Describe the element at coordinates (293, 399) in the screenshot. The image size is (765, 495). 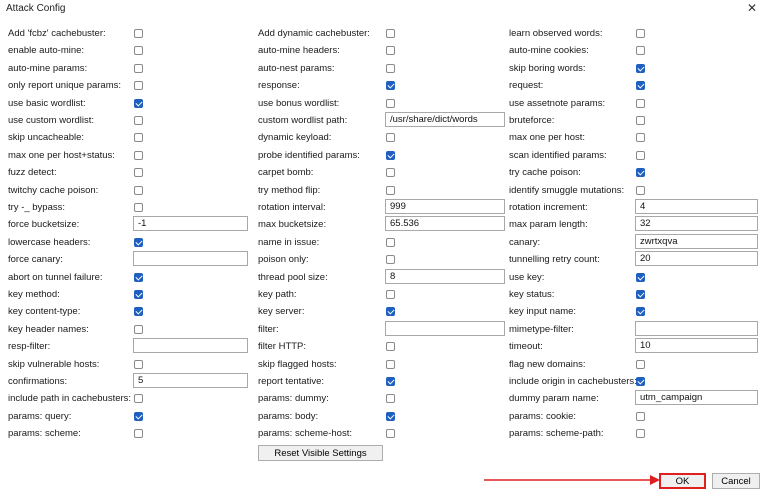
I see `setting-label: params: dummy:` at that location.